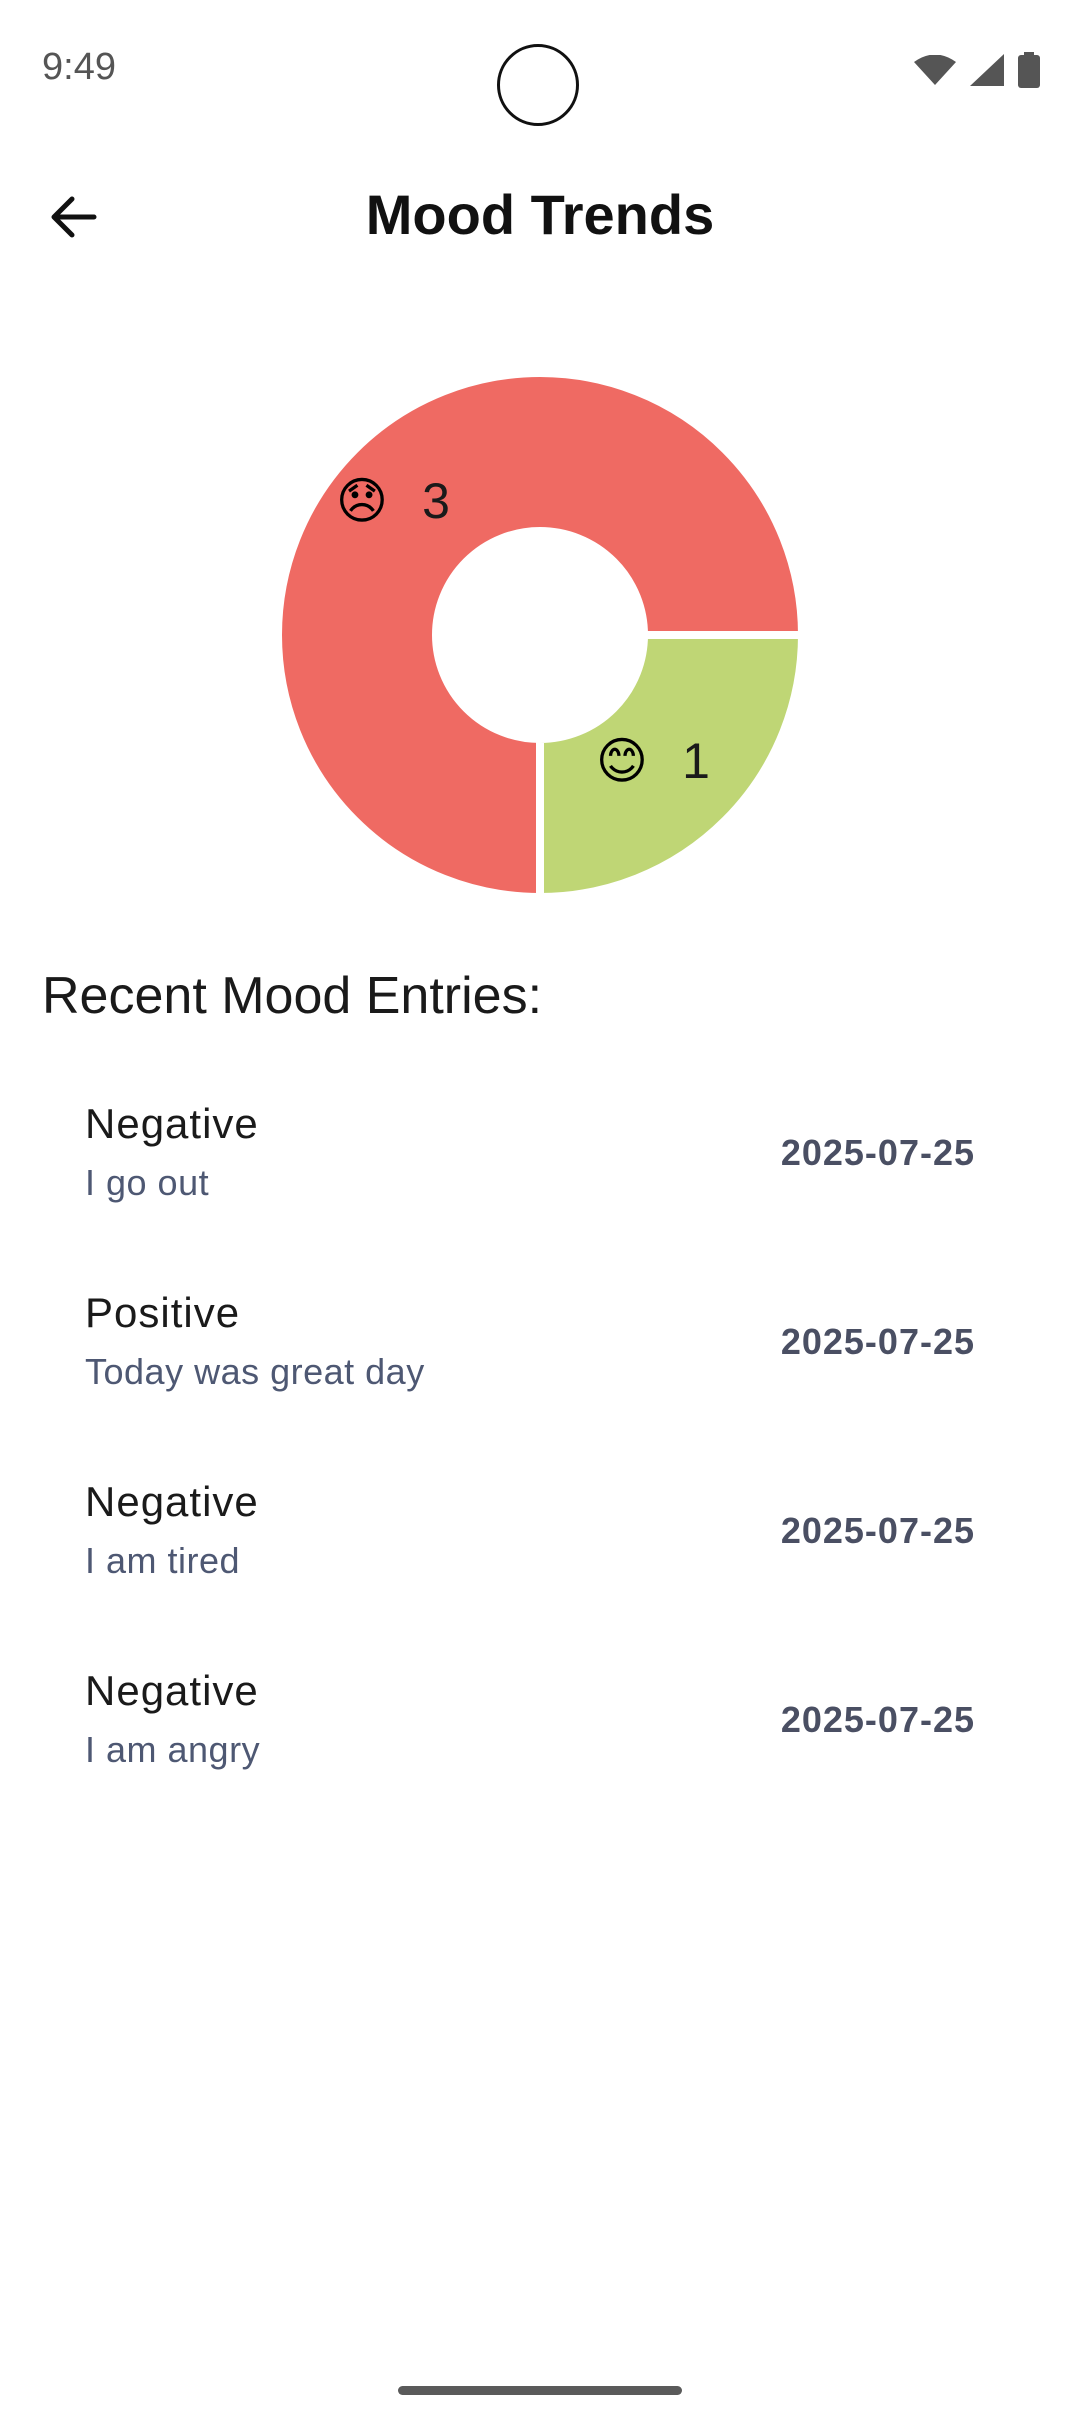  I want to click on battery-icon, so click(1029, 70).